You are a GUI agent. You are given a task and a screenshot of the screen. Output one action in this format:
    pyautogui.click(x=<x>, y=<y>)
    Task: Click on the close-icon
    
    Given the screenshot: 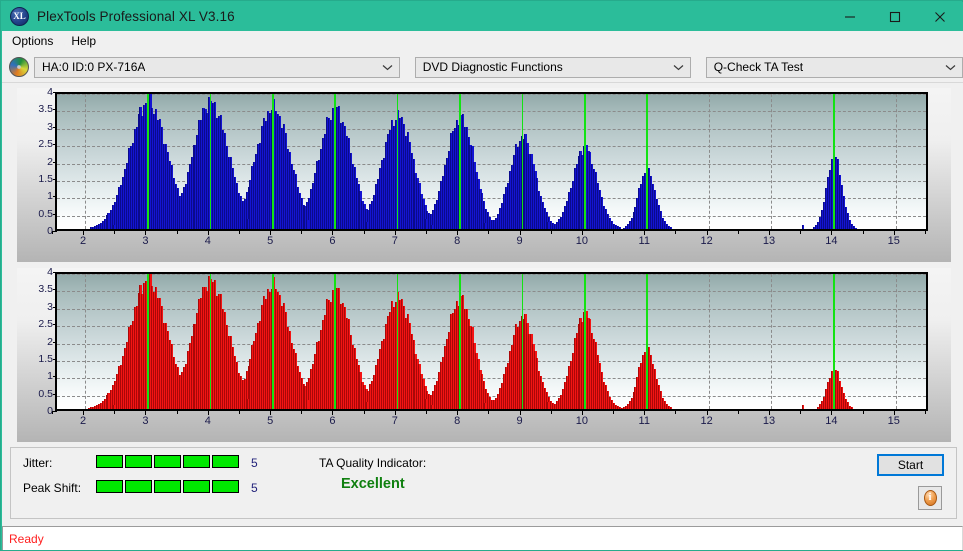 What is the action you would take?
    pyautogui.click(x=939, y=16)
    